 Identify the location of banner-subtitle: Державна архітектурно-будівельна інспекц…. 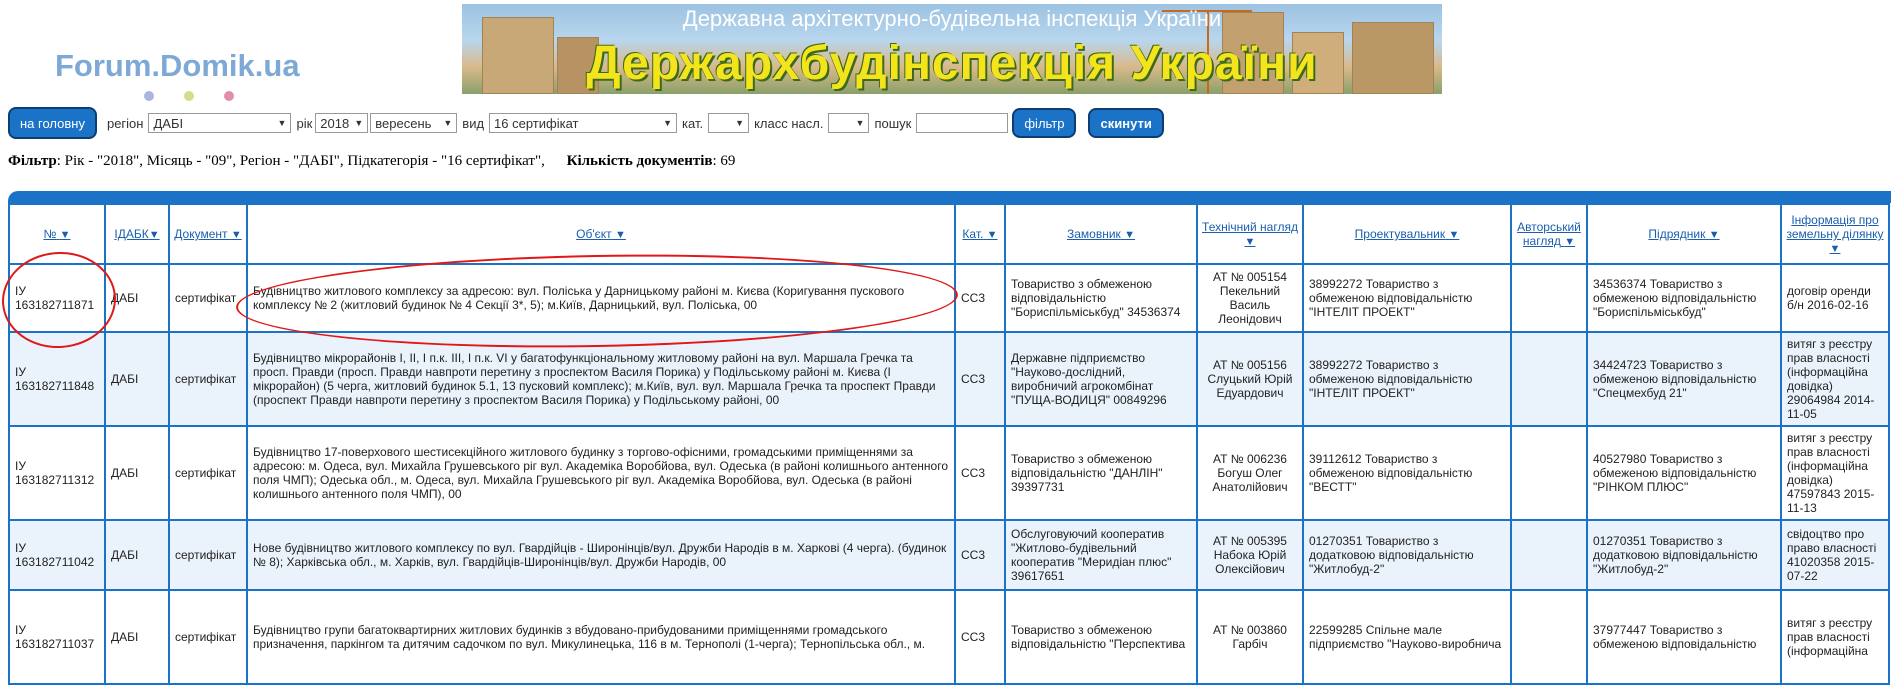
(952, 18).